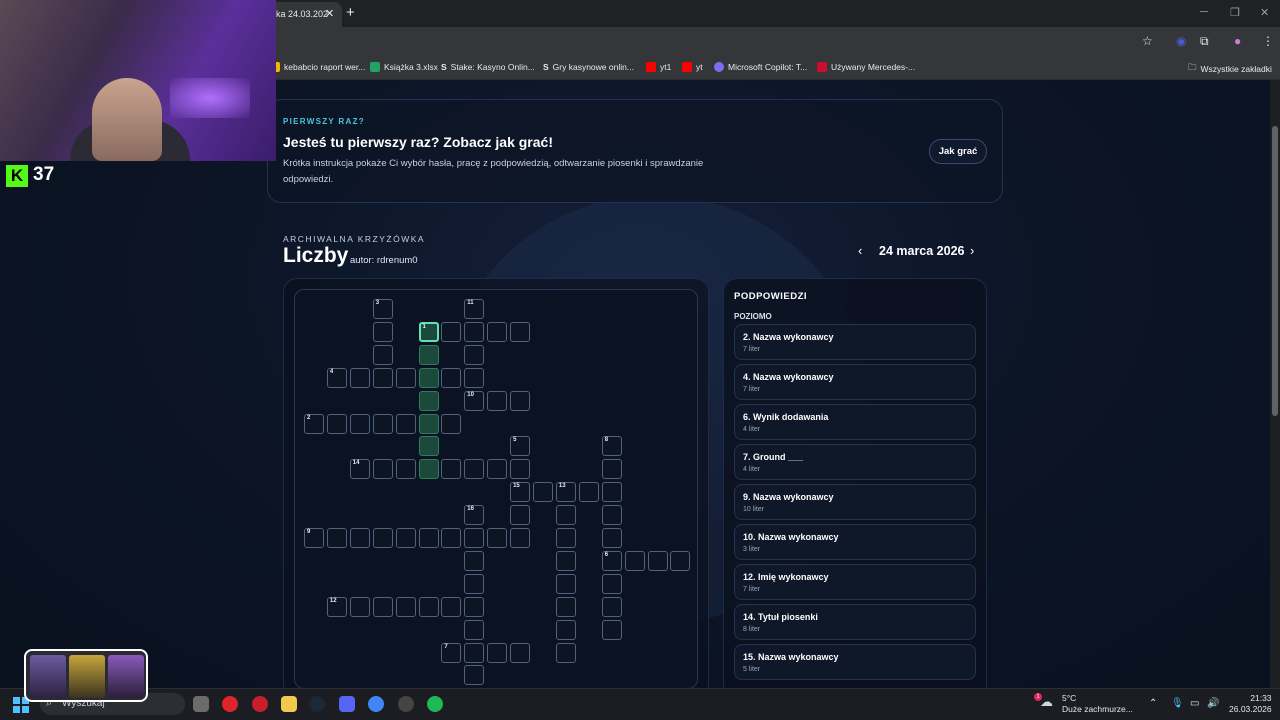 The image size is (1280, 720). I want to click on crossword-cell: 13, so click(565, 492).